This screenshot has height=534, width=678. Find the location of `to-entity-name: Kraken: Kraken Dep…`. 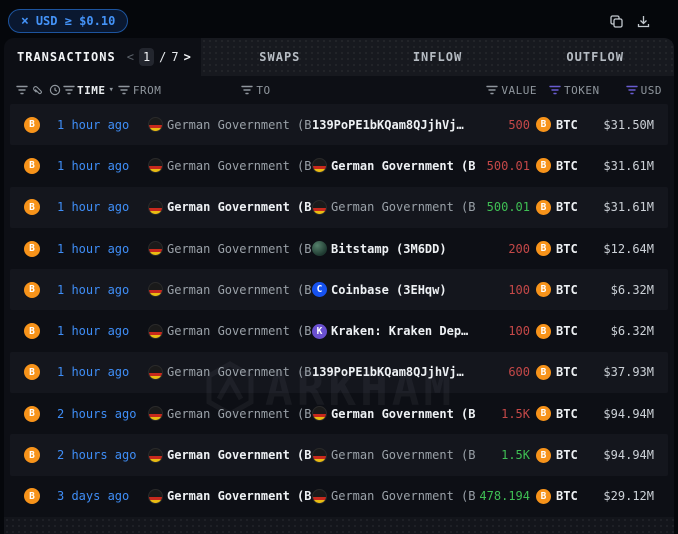

to-entity-name: Kraken: Kraken Dep… is located at coordinates (400, 331).